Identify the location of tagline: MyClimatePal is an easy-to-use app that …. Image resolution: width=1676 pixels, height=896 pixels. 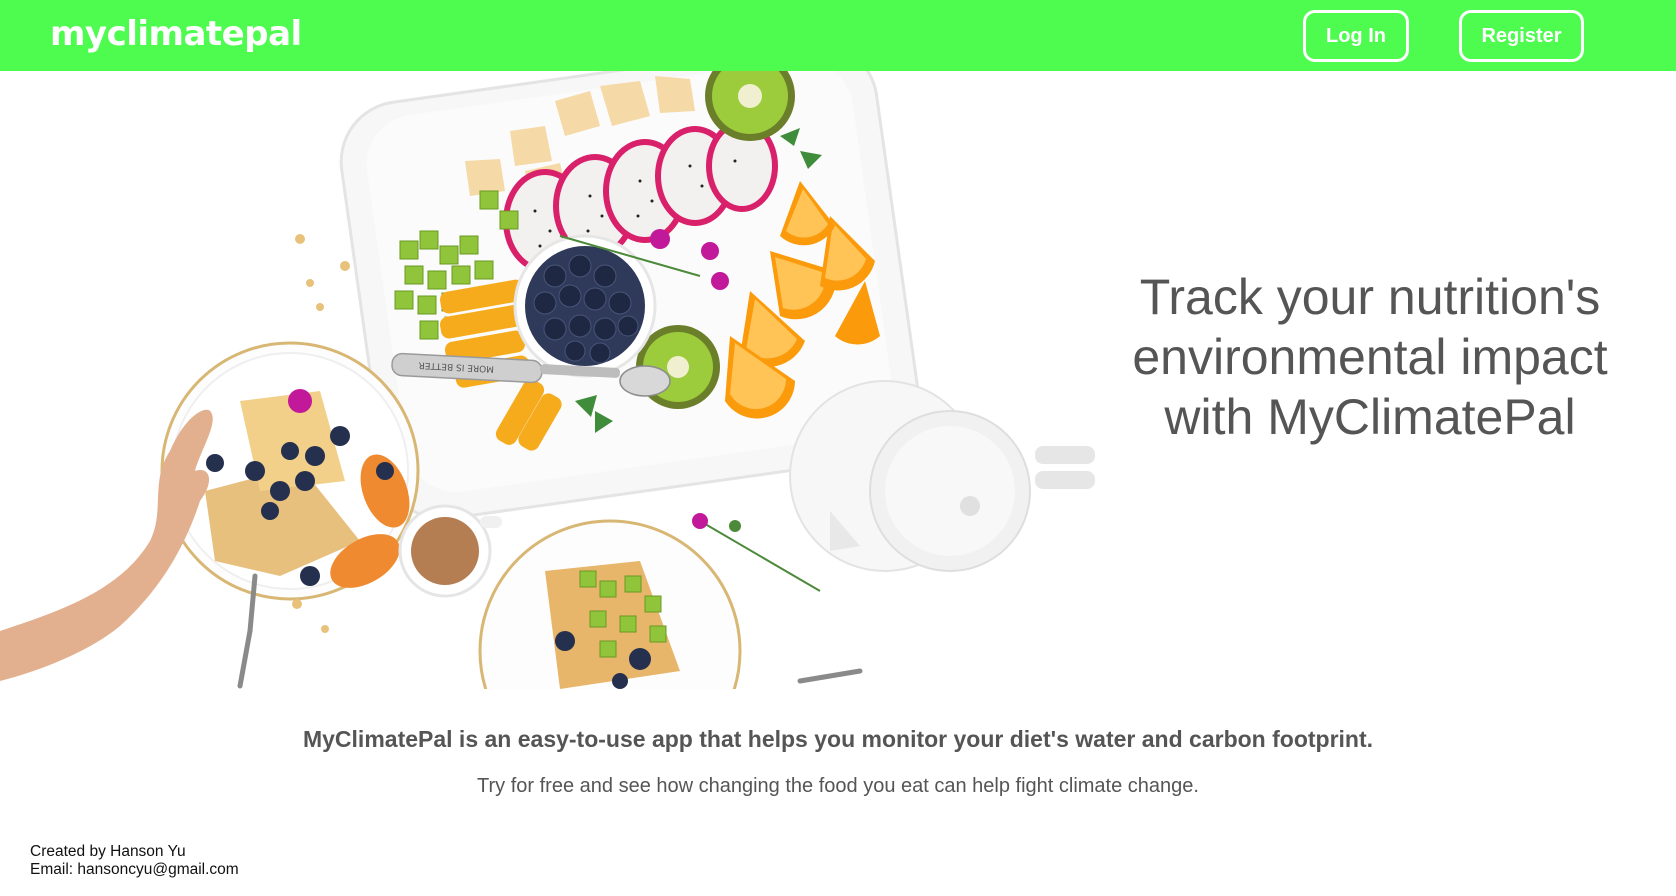
(838, 739).